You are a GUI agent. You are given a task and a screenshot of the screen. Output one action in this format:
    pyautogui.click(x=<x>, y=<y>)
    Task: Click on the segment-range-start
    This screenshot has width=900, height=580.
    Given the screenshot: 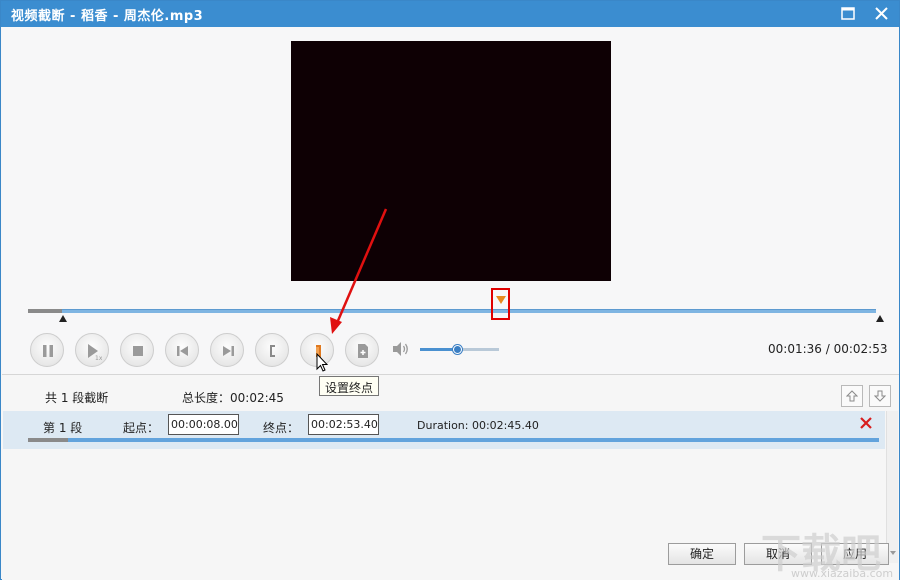 What is the action you would take?
    pyautogui.click(x=48, y=440)
    